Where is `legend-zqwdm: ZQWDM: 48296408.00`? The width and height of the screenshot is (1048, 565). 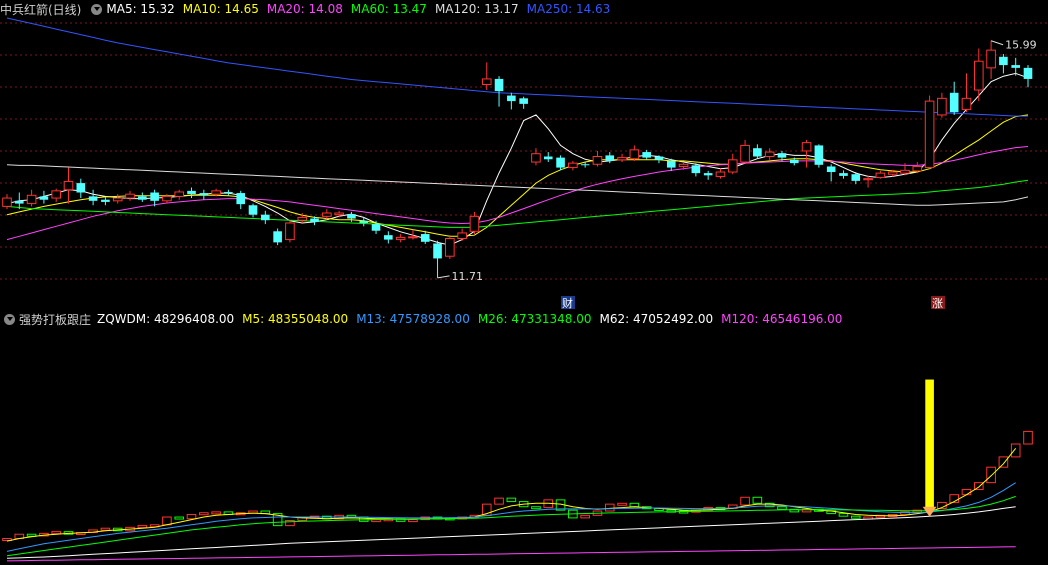 legend-zqwdm: ZQWDM: 48296408.00 is located at coordinates (166, 319).